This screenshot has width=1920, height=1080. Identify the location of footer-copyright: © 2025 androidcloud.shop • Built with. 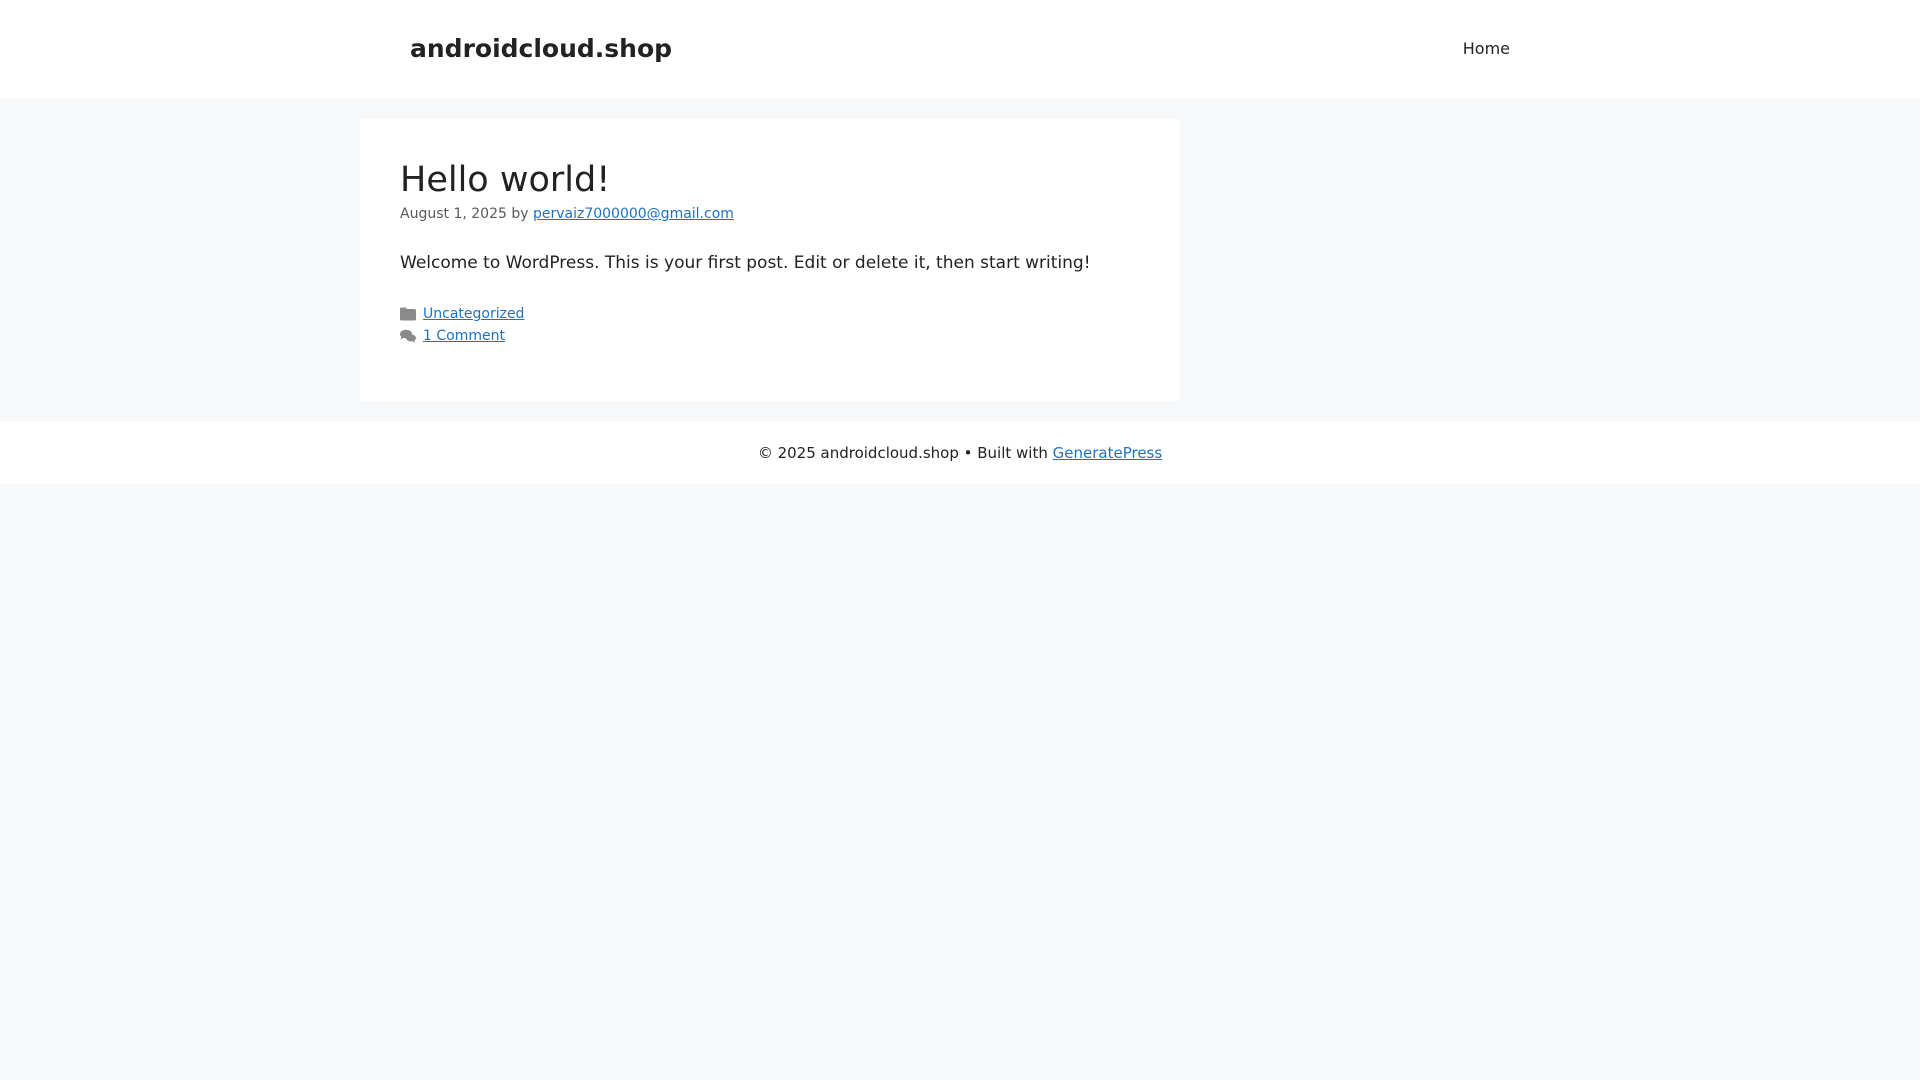
(902, 453).